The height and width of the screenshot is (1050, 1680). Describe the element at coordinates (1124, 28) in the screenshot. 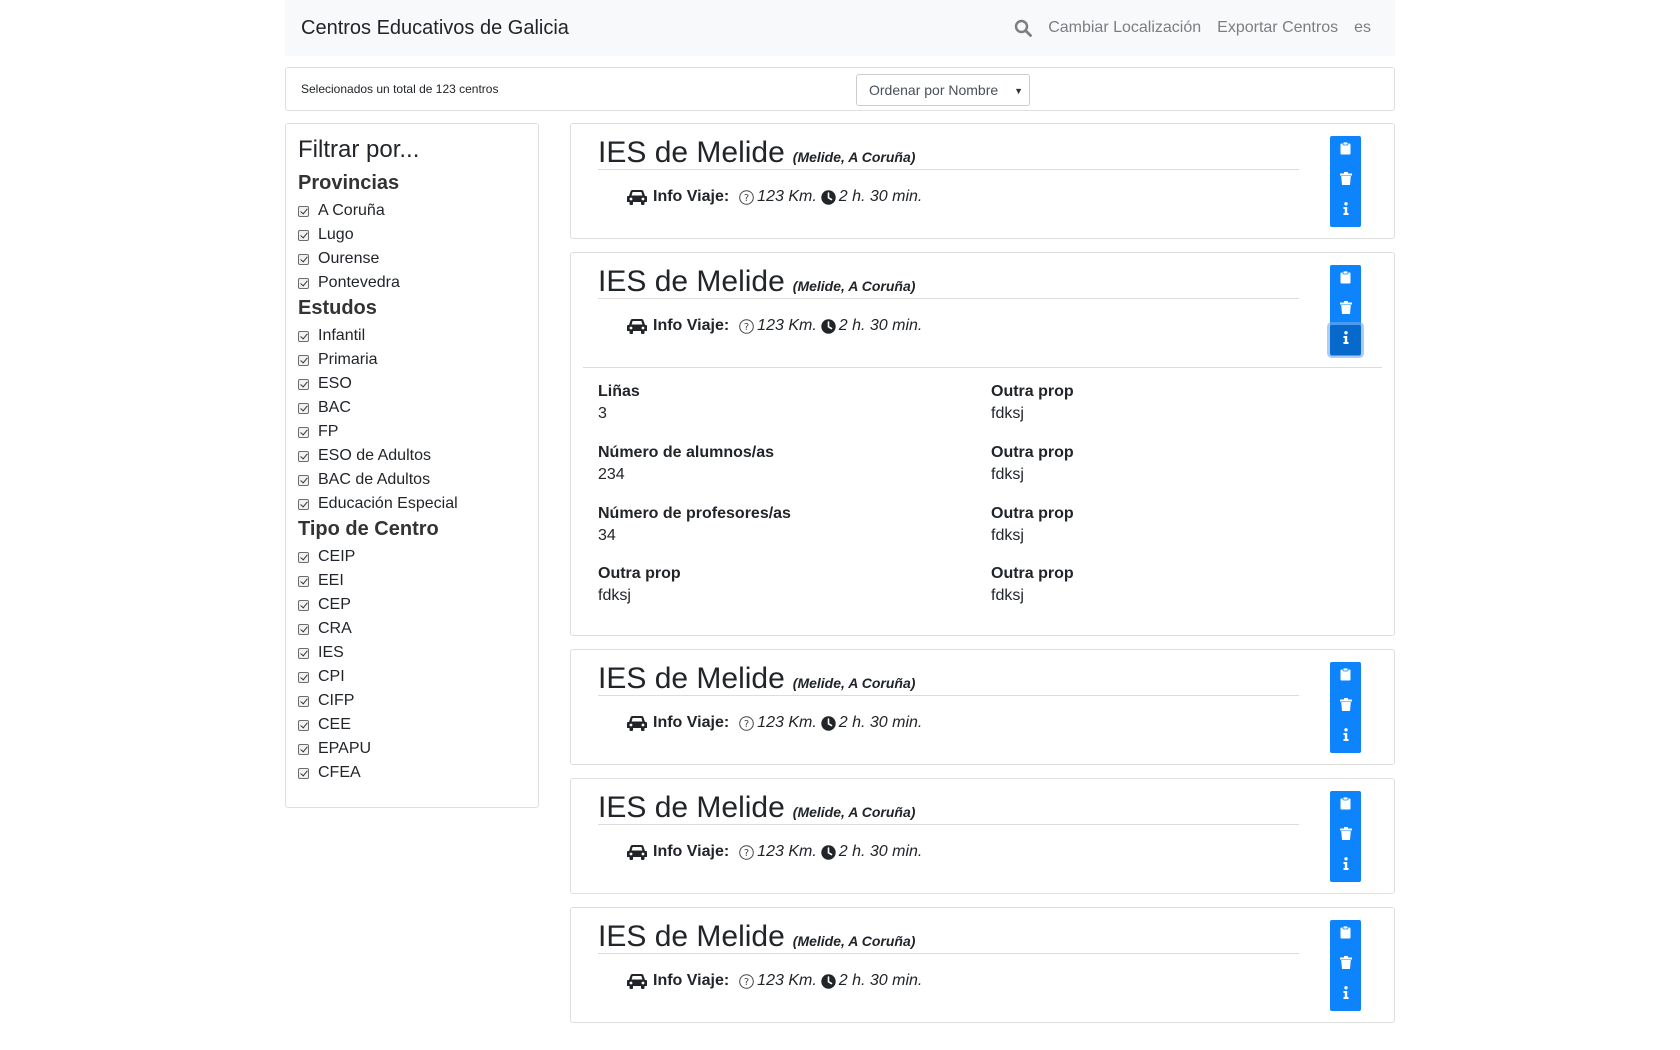

I see `change-location-link: Cambiar Localización` at that location.